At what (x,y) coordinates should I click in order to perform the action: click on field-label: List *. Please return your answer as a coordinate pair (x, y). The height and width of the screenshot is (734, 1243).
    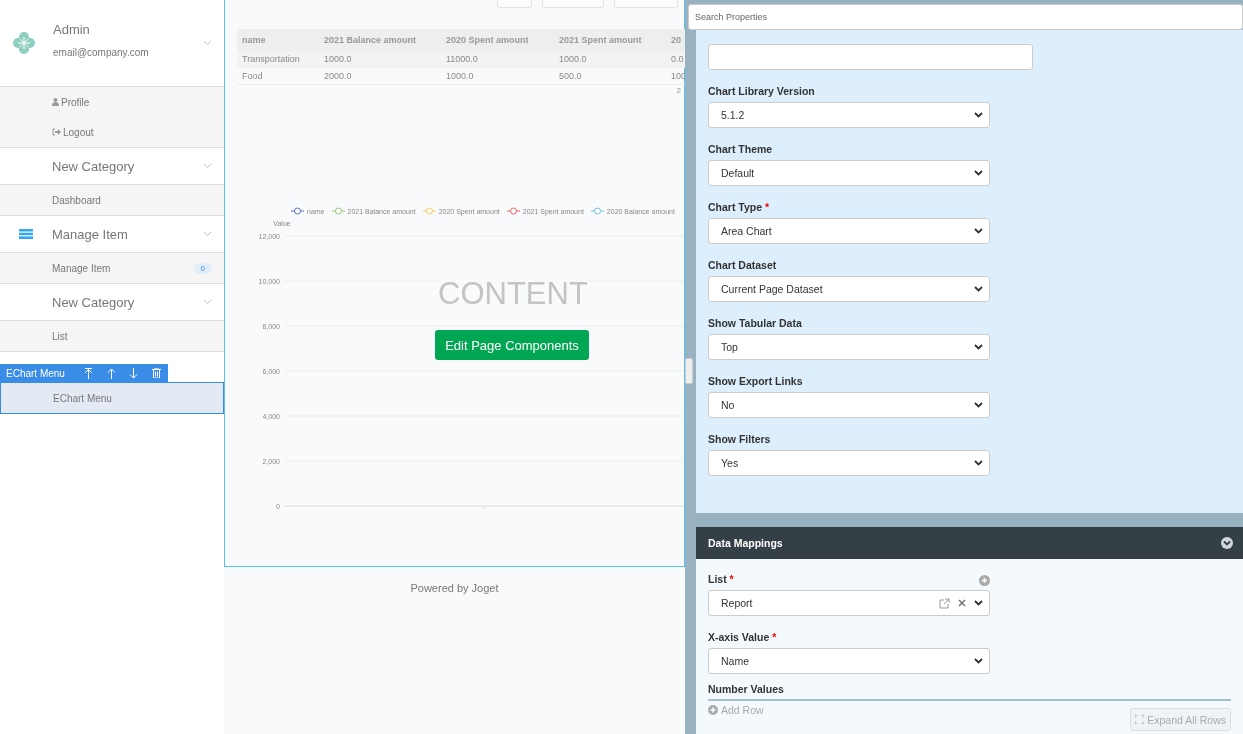
    Looking at the image, I should click on (721, 579).